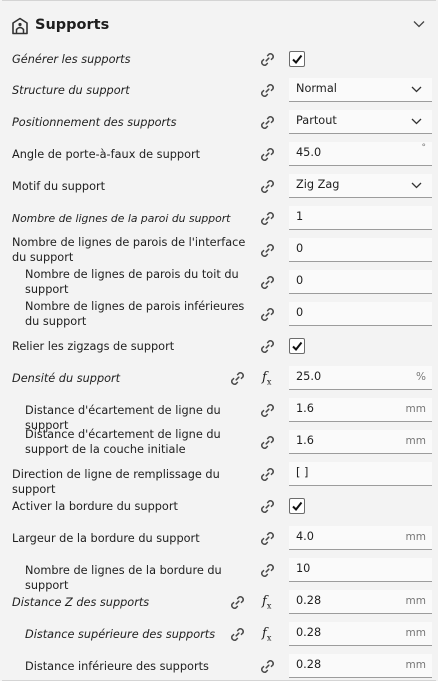 The width and height of the screenshot is (438, 681). Describe the element at coordinates (81, 602) in the screenshot. I see `setting-label: Distance Z des supports` at that location.